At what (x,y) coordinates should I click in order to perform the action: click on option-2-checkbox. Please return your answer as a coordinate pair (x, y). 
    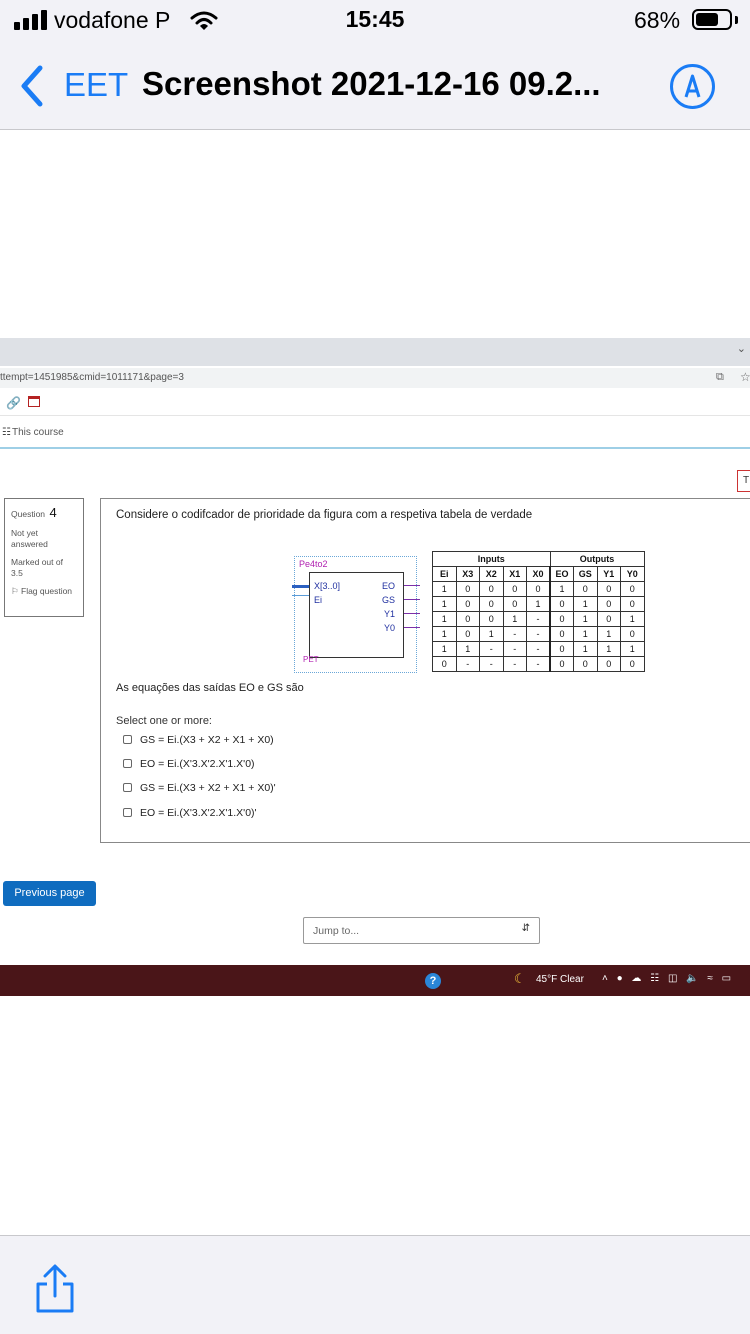
    Looking at the image, I should click on (127, 763).